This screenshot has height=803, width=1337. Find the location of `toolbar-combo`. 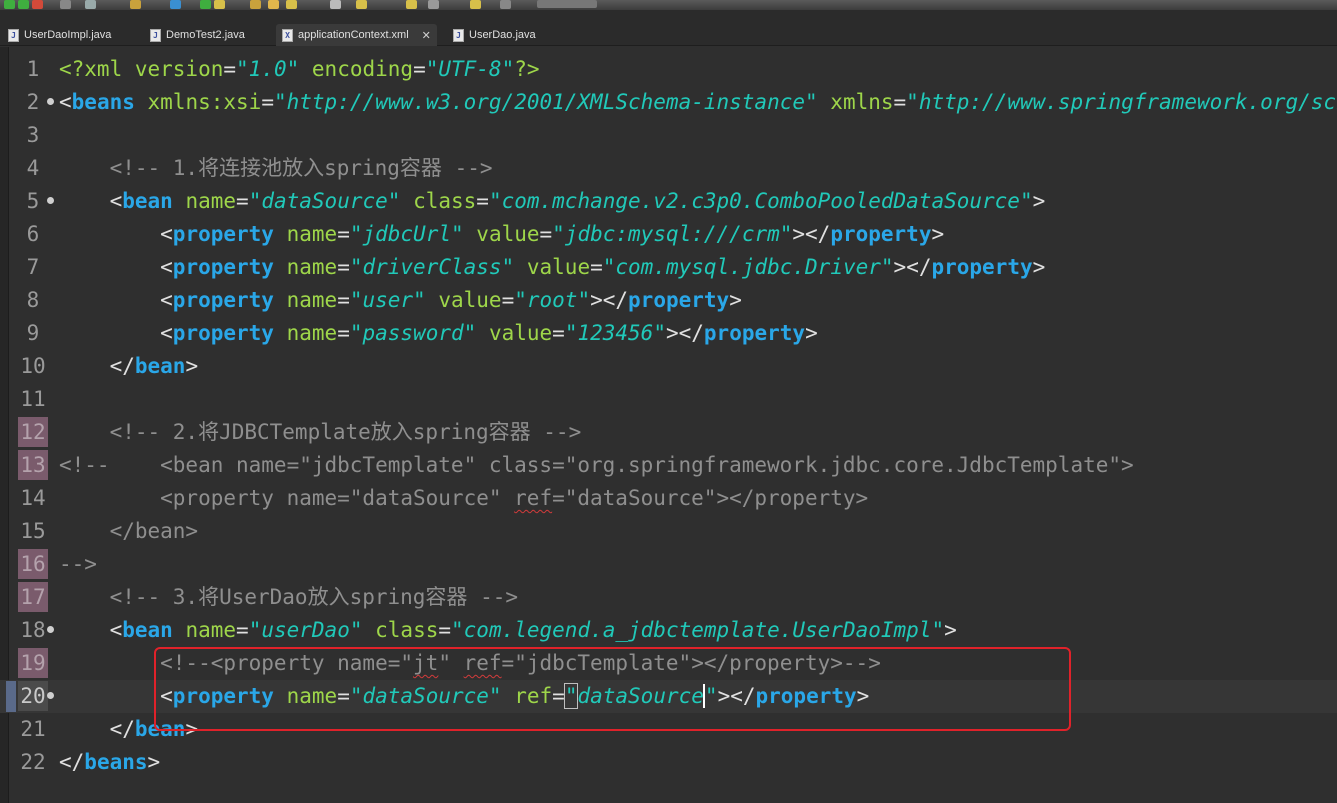

toolbar-combo is located at coordinates (567, 4).